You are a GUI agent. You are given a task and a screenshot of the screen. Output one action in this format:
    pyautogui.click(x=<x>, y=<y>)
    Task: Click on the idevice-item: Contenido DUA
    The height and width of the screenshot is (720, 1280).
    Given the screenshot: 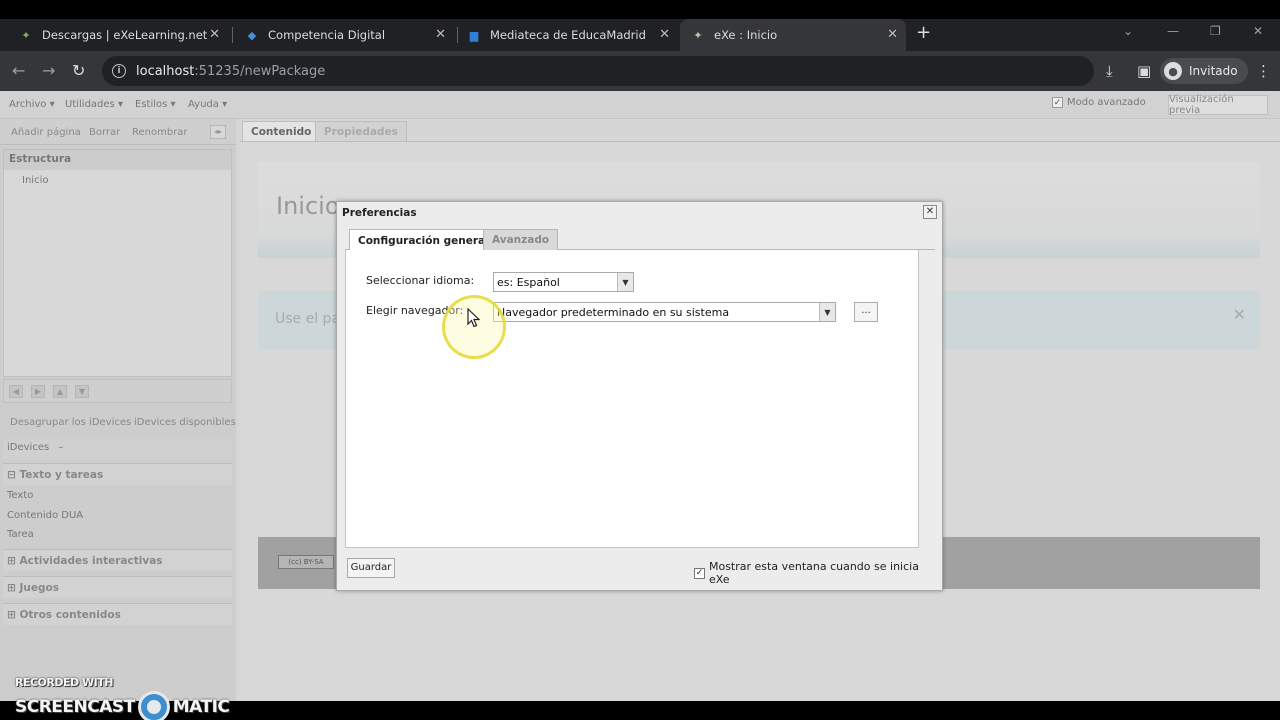 What is the action you would take?
    pyautogui.click(x=45, y=515)
    